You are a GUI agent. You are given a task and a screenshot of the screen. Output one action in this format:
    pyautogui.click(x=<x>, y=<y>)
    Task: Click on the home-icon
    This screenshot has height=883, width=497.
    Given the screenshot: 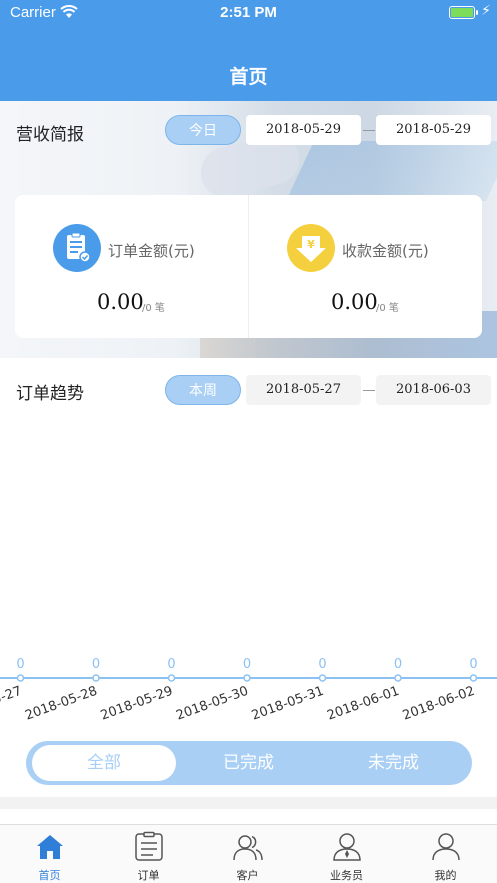 What is the action you would take?
    pyautogui.click(x=50, y=847)
    